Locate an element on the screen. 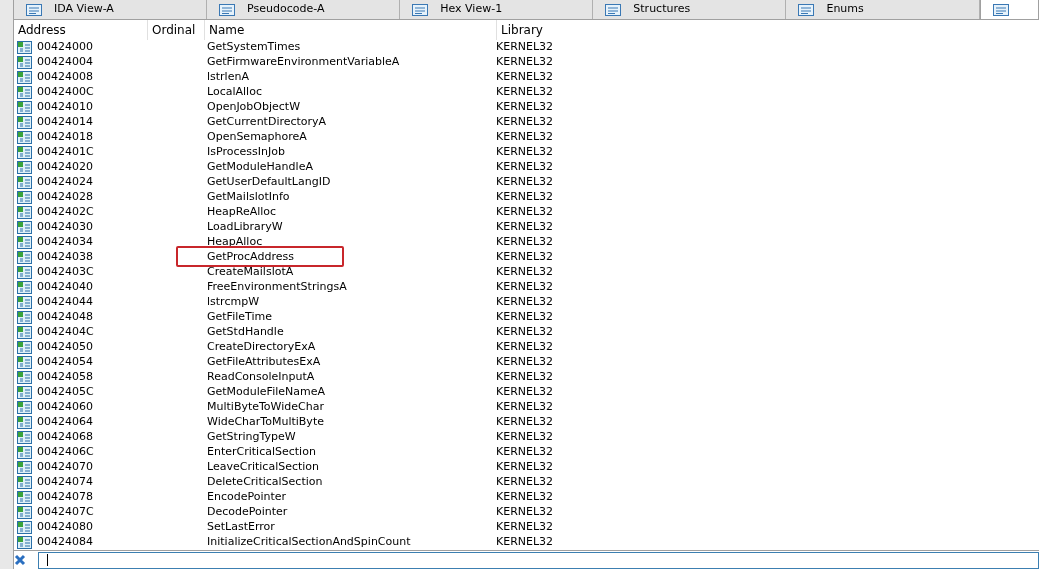  tab is located at coordinates (1009, 9).